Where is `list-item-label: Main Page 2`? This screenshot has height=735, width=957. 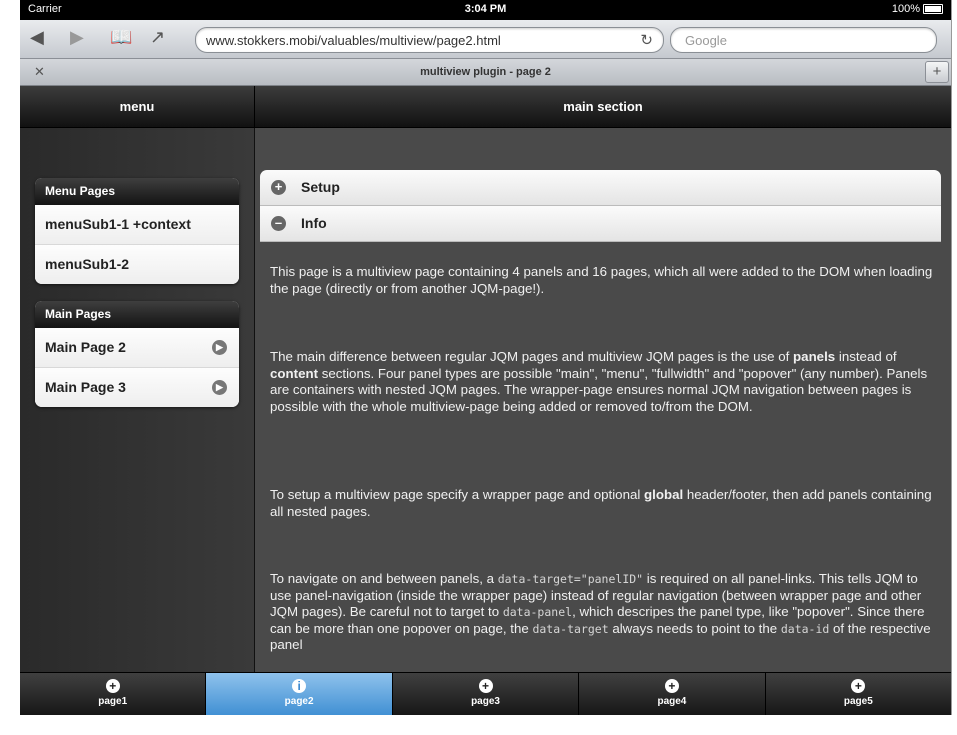
list-item-label: Main Page 2 is located at coordinates (85, 347).